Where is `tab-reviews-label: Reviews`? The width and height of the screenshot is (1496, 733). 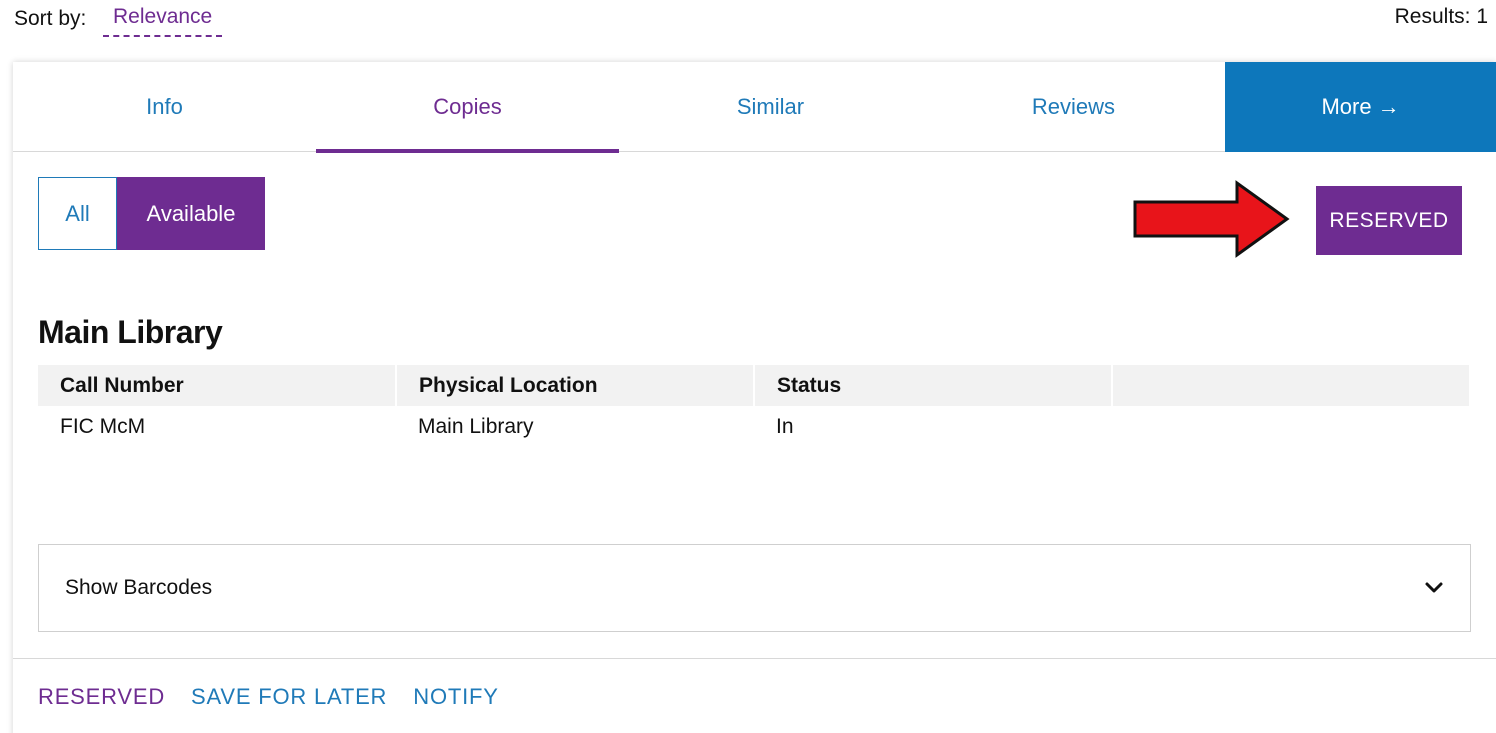 tab-reviews-label: Reviews is located at coordinates (1073, 106).